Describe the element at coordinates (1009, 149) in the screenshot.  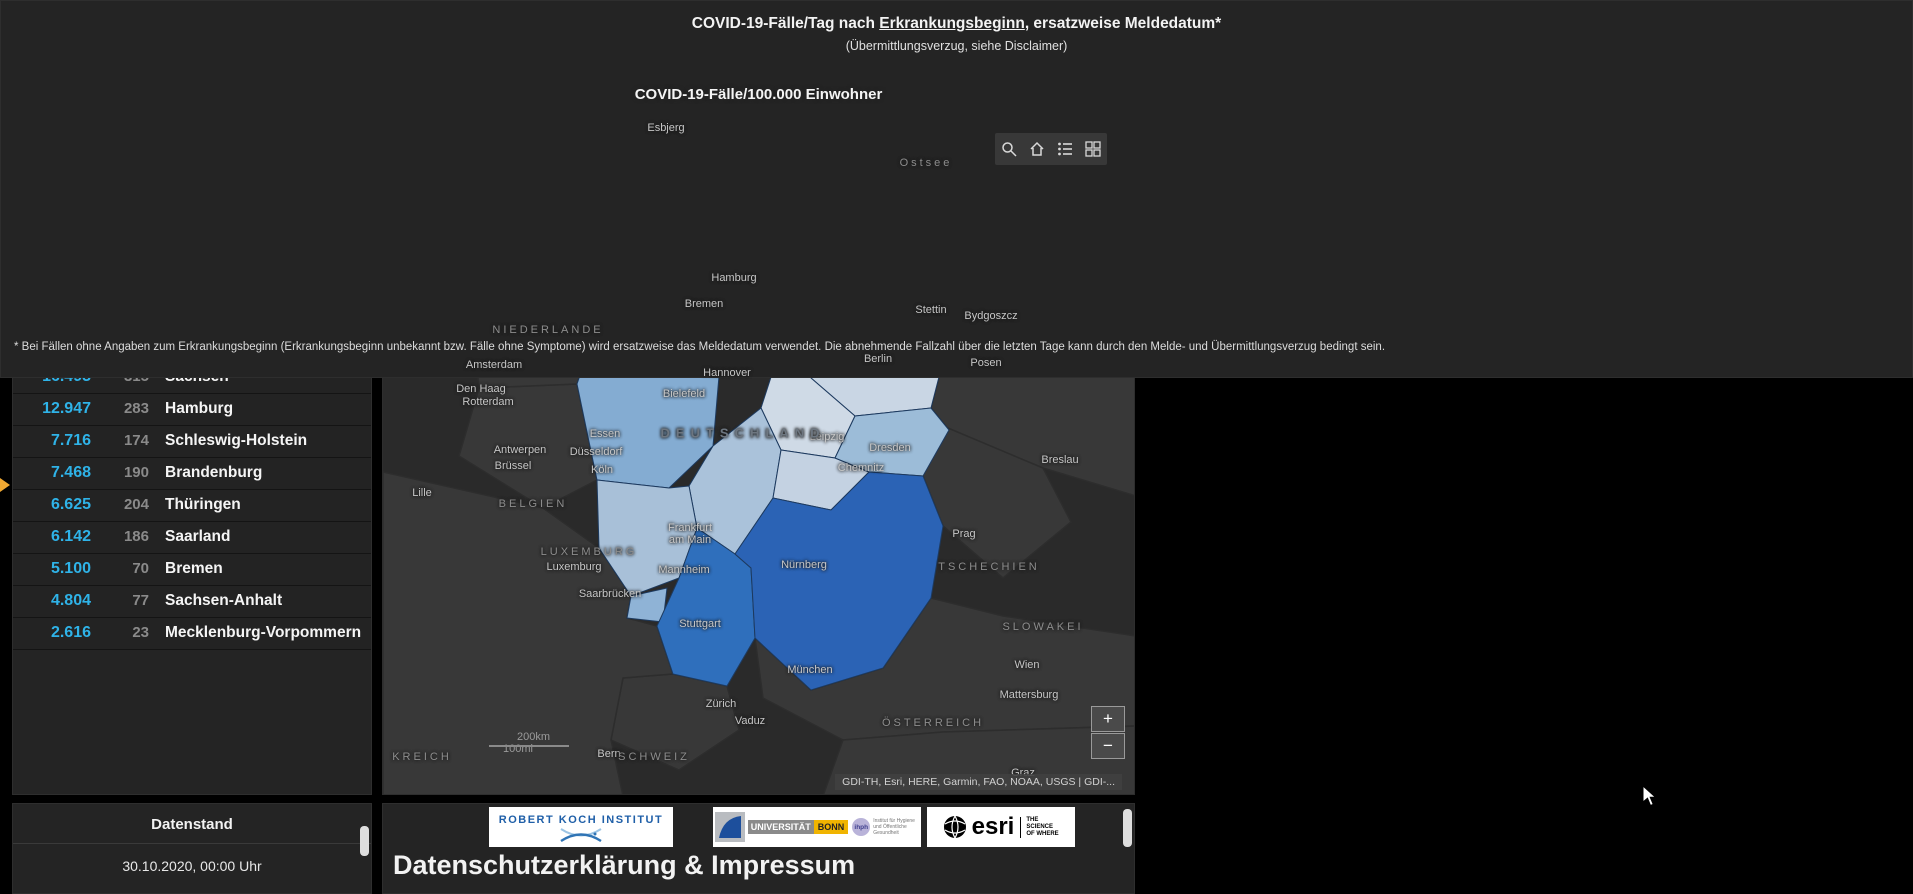
I see `search-icon` at that location.